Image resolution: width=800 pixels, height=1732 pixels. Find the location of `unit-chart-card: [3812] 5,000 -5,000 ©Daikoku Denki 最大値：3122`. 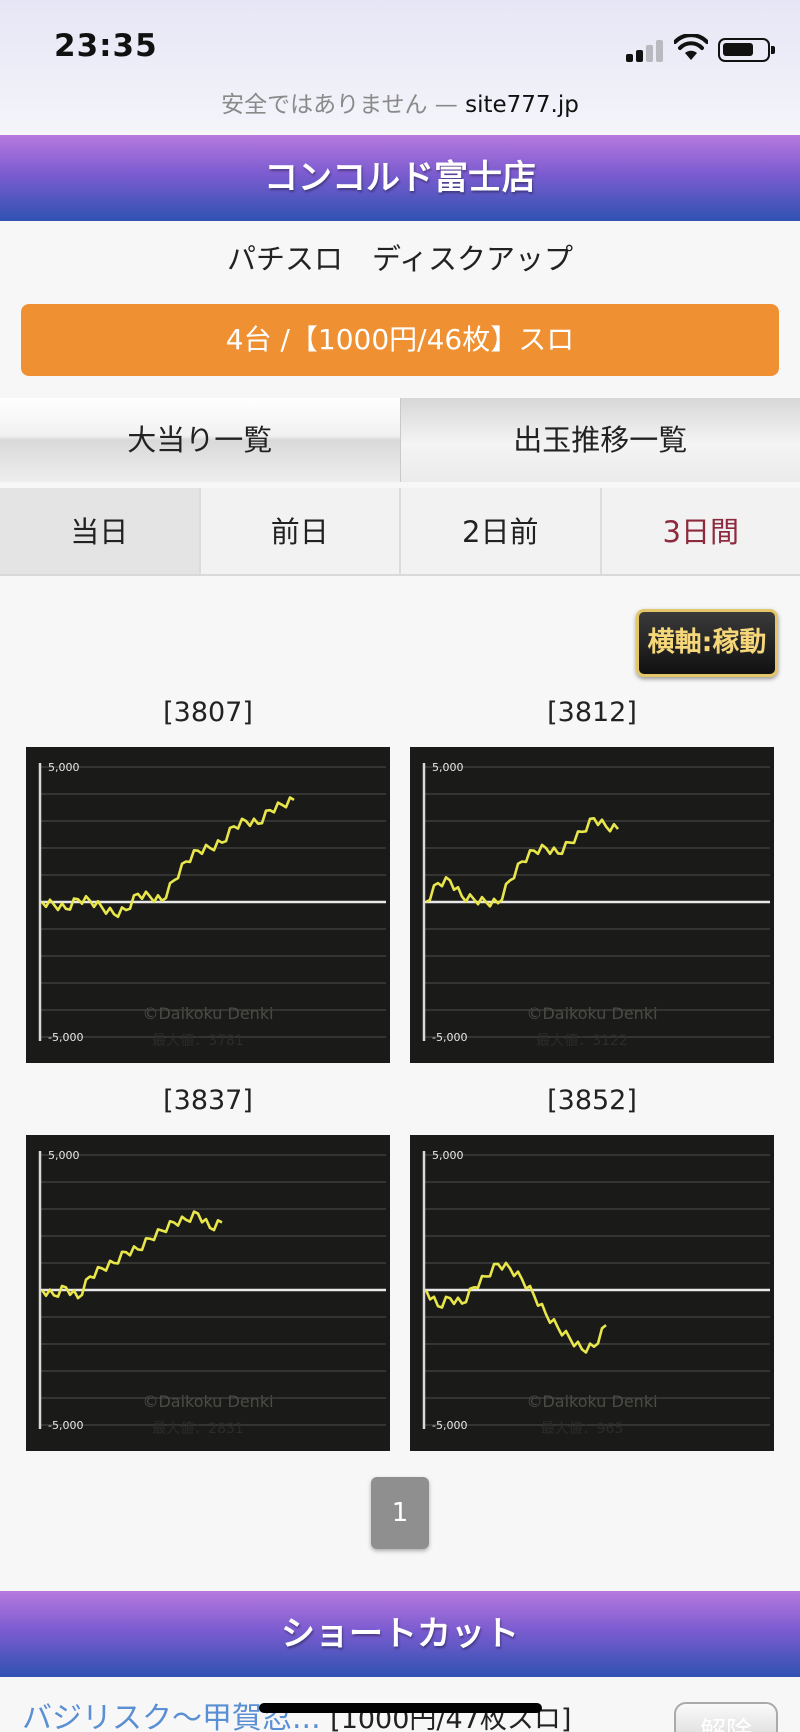

unit-chart-card: [3812] 5,000 -5,000 ©Daikoku Denki 最大値：3122 is located at coordinates (592, 880).